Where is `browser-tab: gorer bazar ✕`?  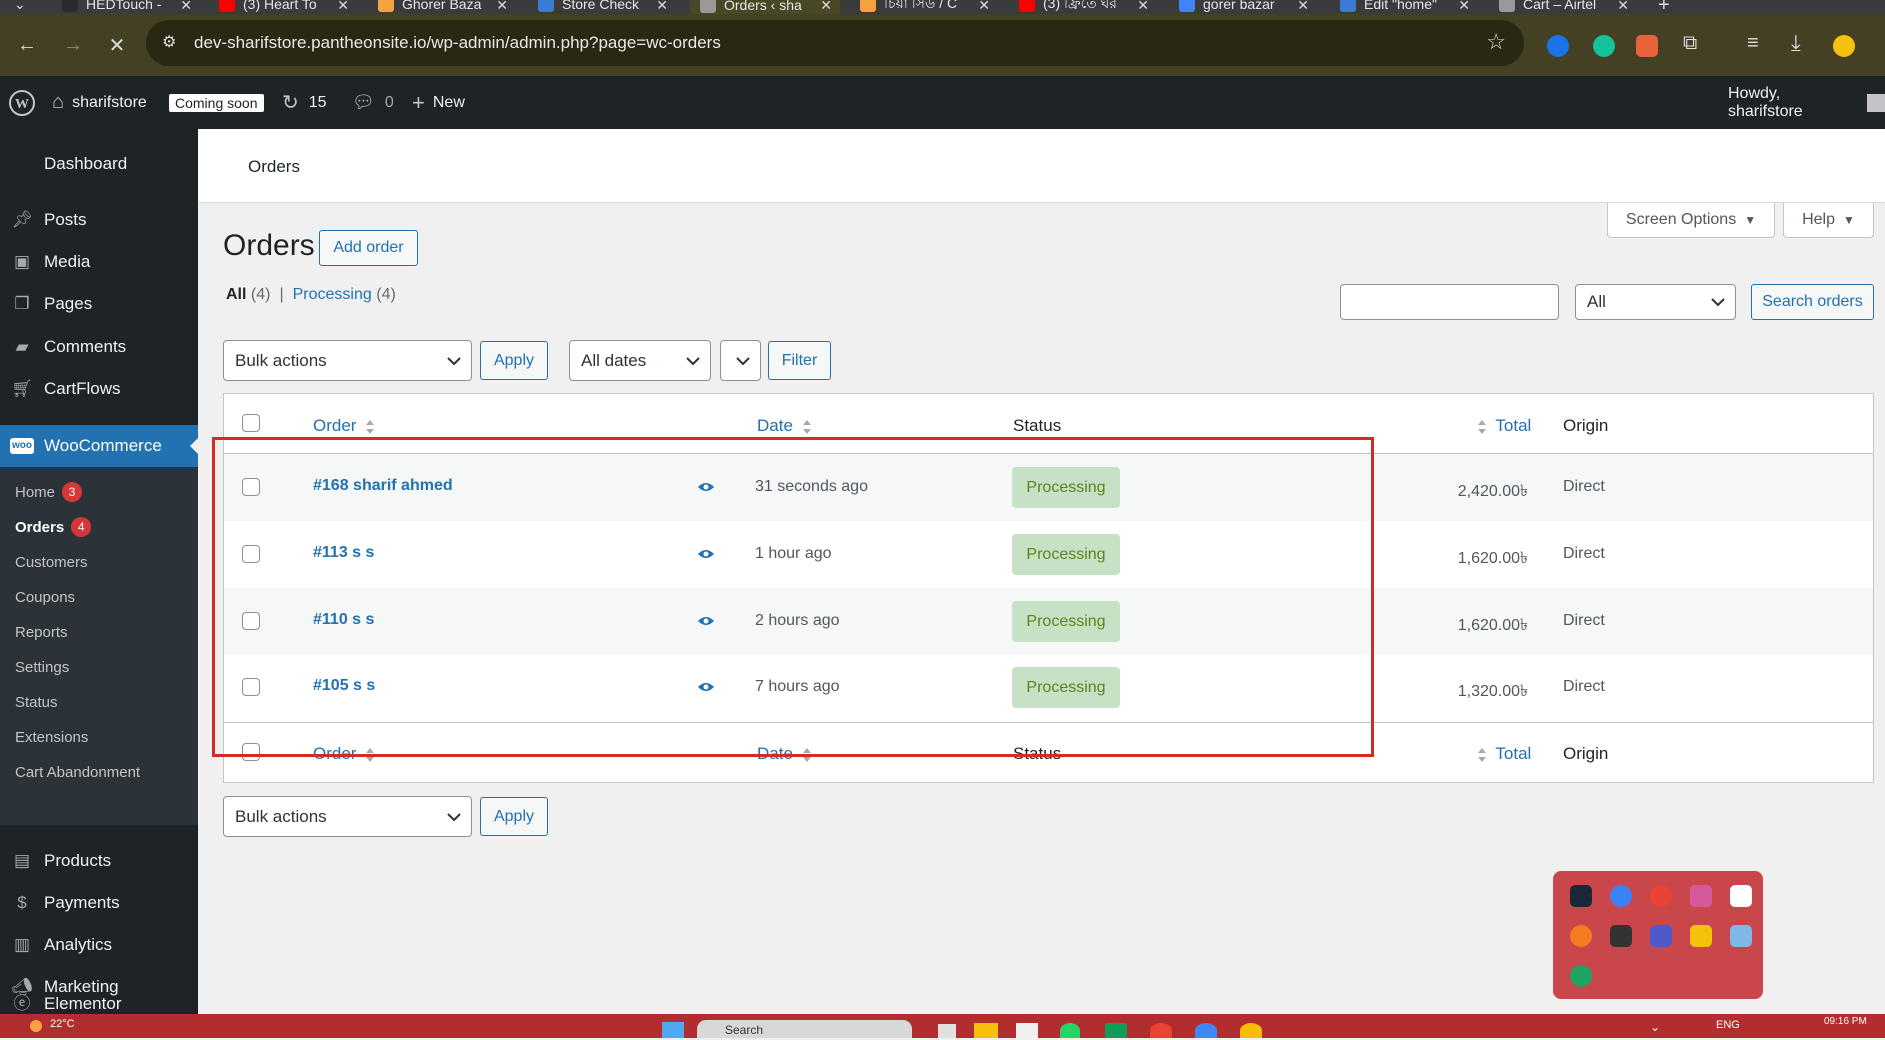 browser-tab: gorer bazar ✕ is located at coordinates (1244, 7).